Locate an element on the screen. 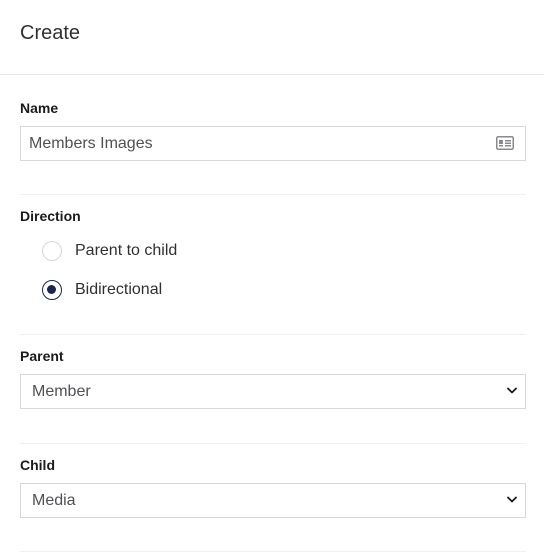 This screenshot has height=555, width=544. radio-label: Bidirectional is located at coordinates (118, 290).